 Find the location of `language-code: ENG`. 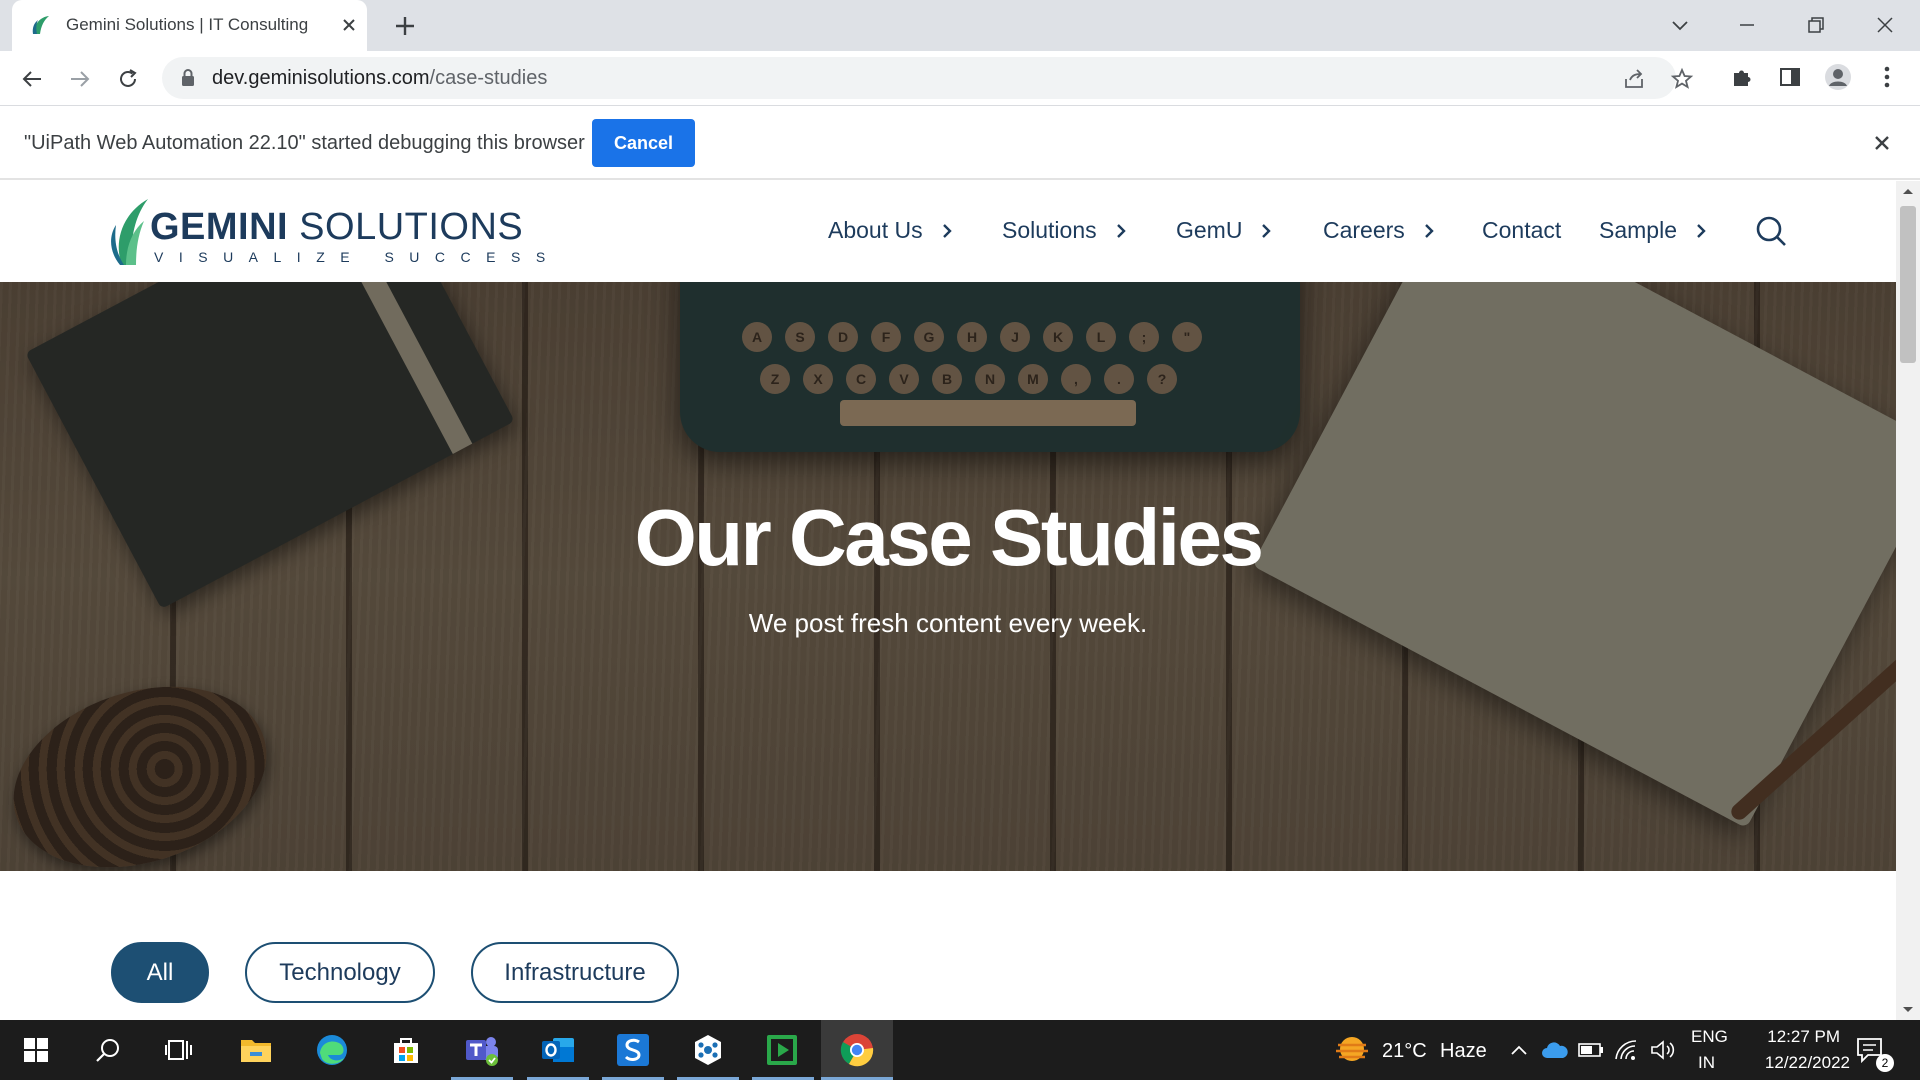

language-code: ENG is located at coordinates (1709, 1037).